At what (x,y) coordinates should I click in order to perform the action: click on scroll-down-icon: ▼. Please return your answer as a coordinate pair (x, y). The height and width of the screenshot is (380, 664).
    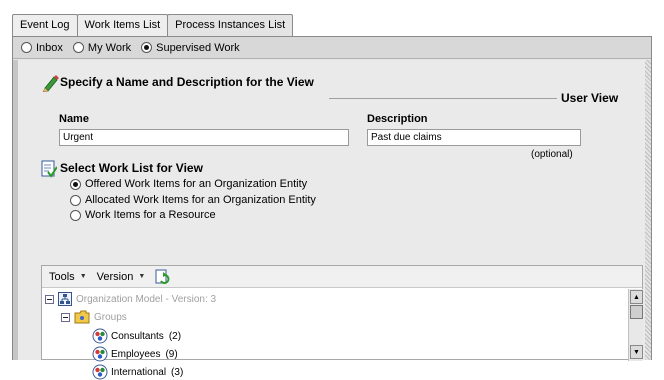
    Looking at the image, I should click on (636, 352).